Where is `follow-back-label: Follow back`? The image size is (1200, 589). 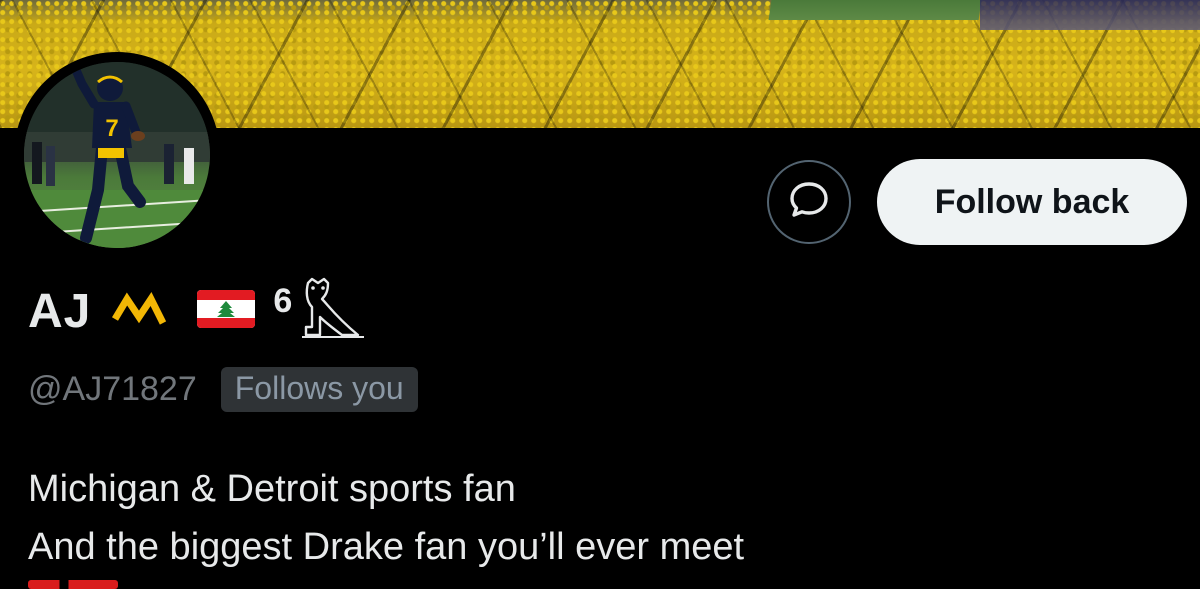
follow-back-label: Follow back is located at coordinates (1032, 201).